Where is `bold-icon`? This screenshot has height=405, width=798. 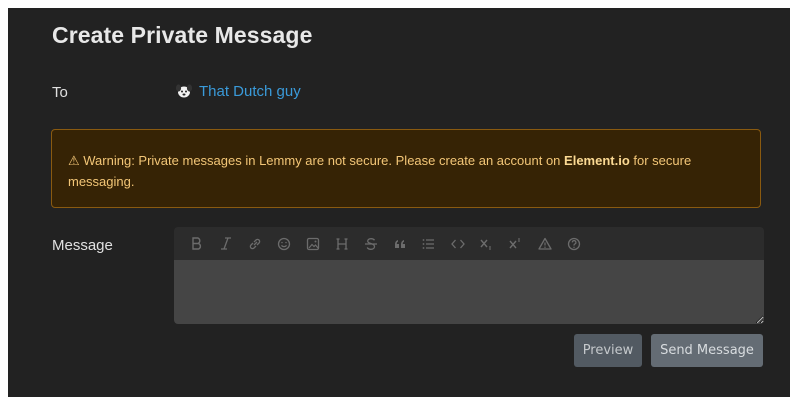 bold-icon is located at coordinates (196, 243).